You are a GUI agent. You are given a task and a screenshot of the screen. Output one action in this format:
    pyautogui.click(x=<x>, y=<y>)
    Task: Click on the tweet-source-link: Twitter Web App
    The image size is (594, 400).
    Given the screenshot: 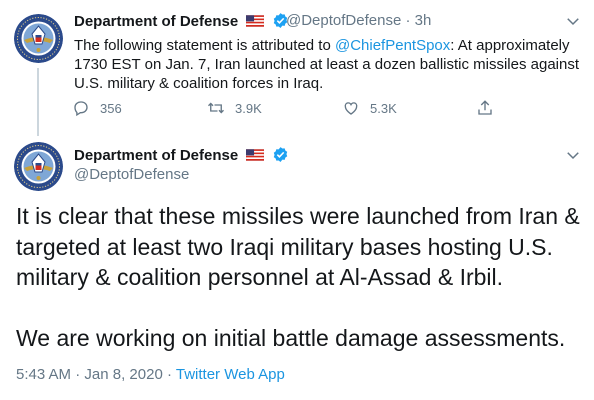 What is the action you would take?
    pyautogui.click(x=230, y=374)
    